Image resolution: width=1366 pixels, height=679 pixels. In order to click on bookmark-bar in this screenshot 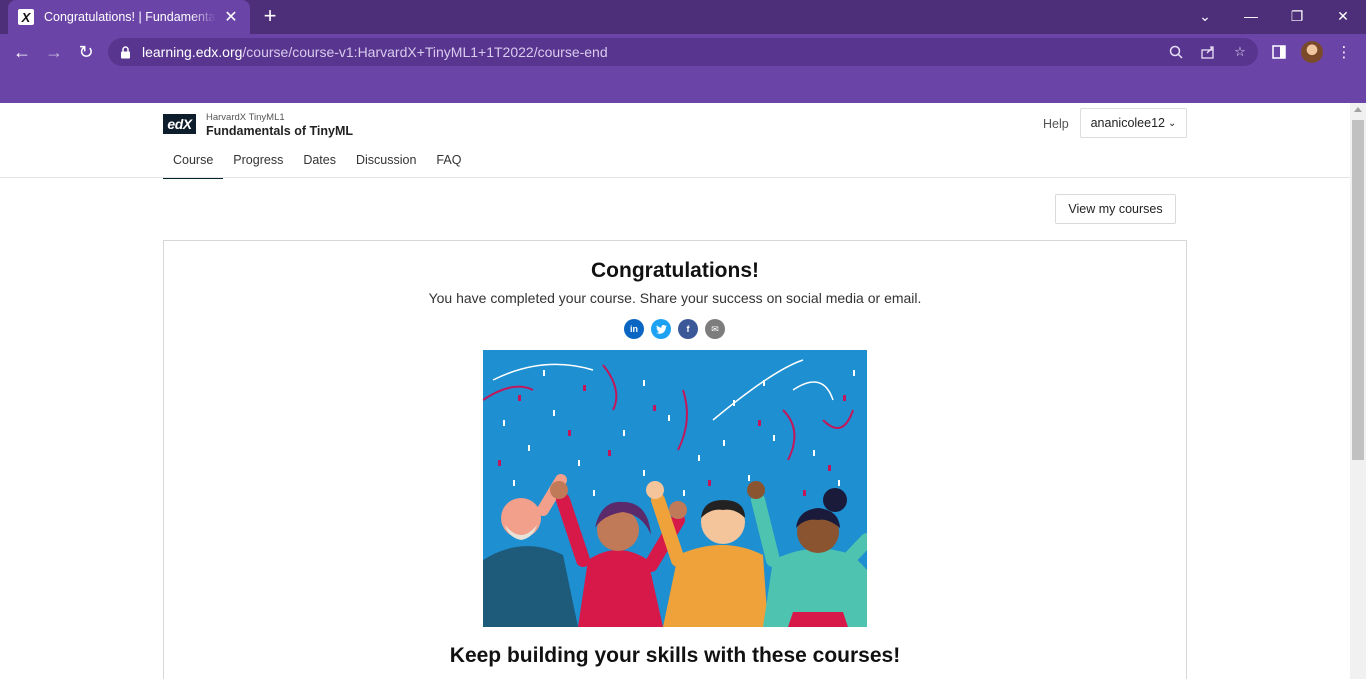, I will do `click(683, 86)`.